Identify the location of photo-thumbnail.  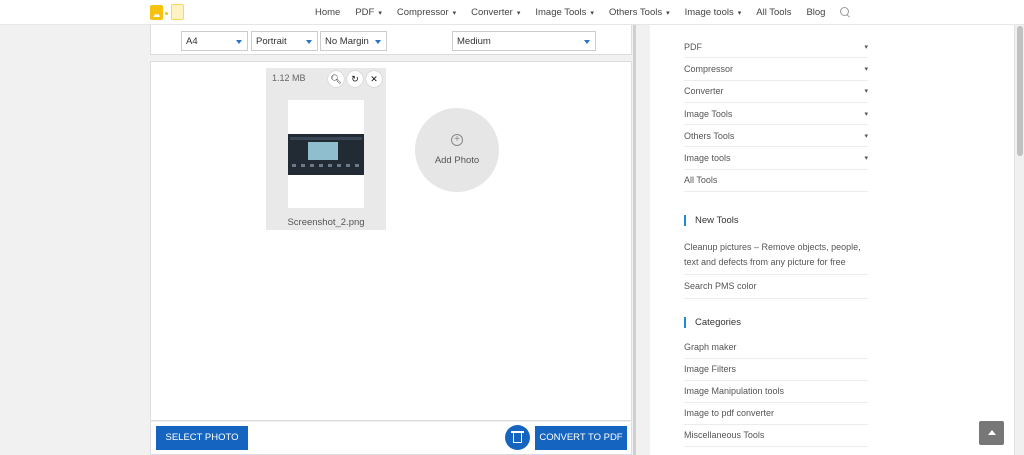
(326, 154).